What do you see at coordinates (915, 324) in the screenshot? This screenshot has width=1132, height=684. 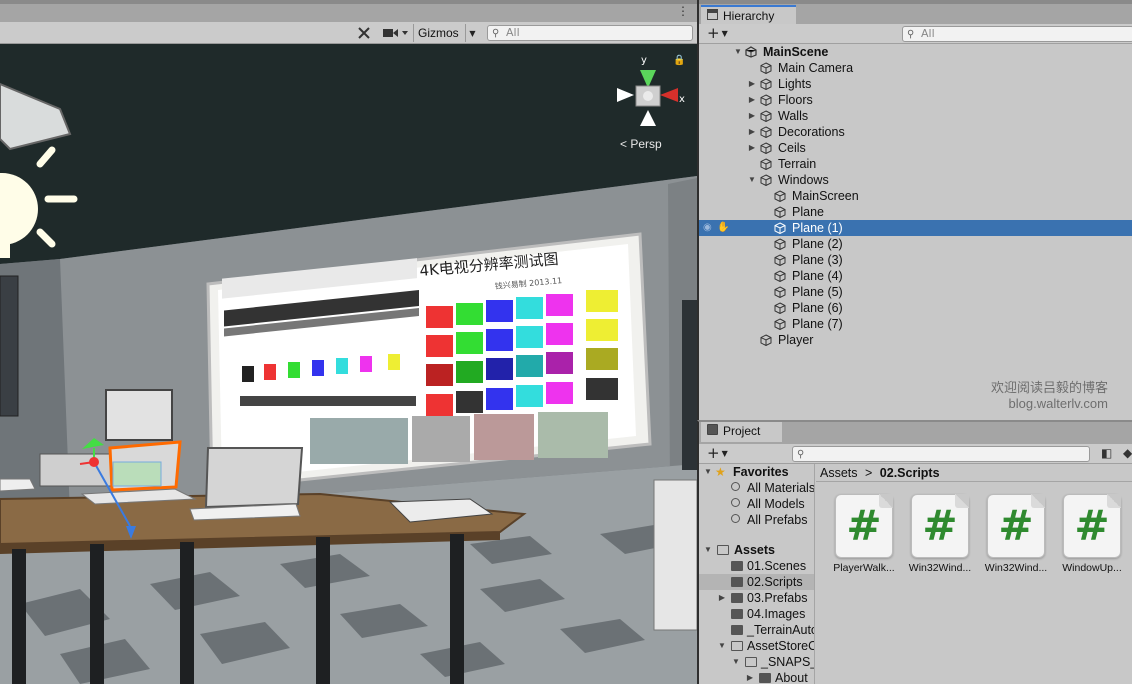 I see `hierarchy-item-plane-7: Plane (7)` at bounding box center [915, 324].